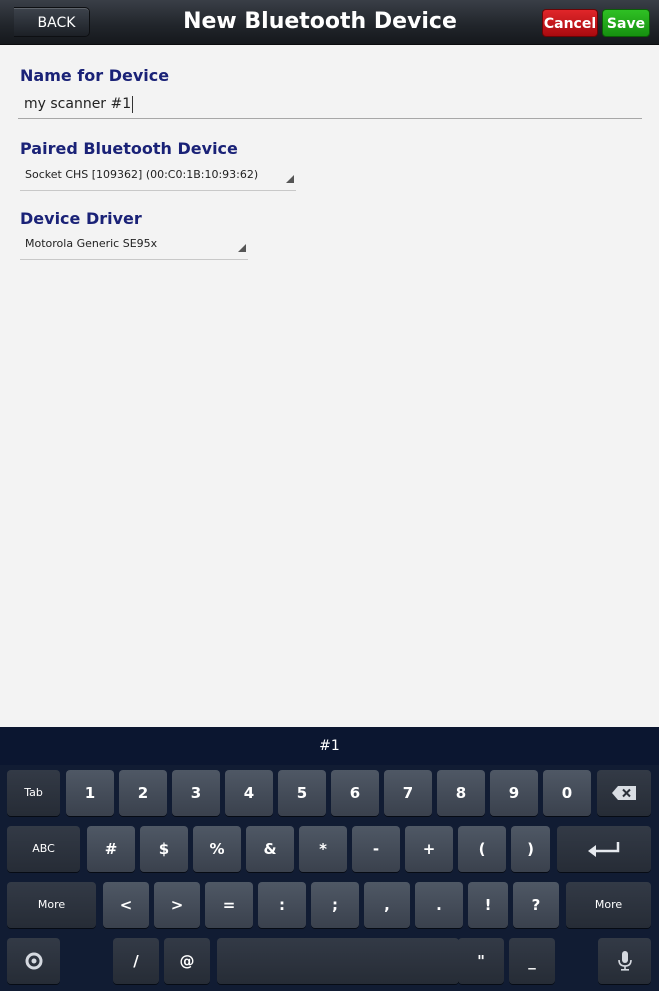 This screenshot has height=991, width=659. I want to click on key-microphone, so click(624, 961).